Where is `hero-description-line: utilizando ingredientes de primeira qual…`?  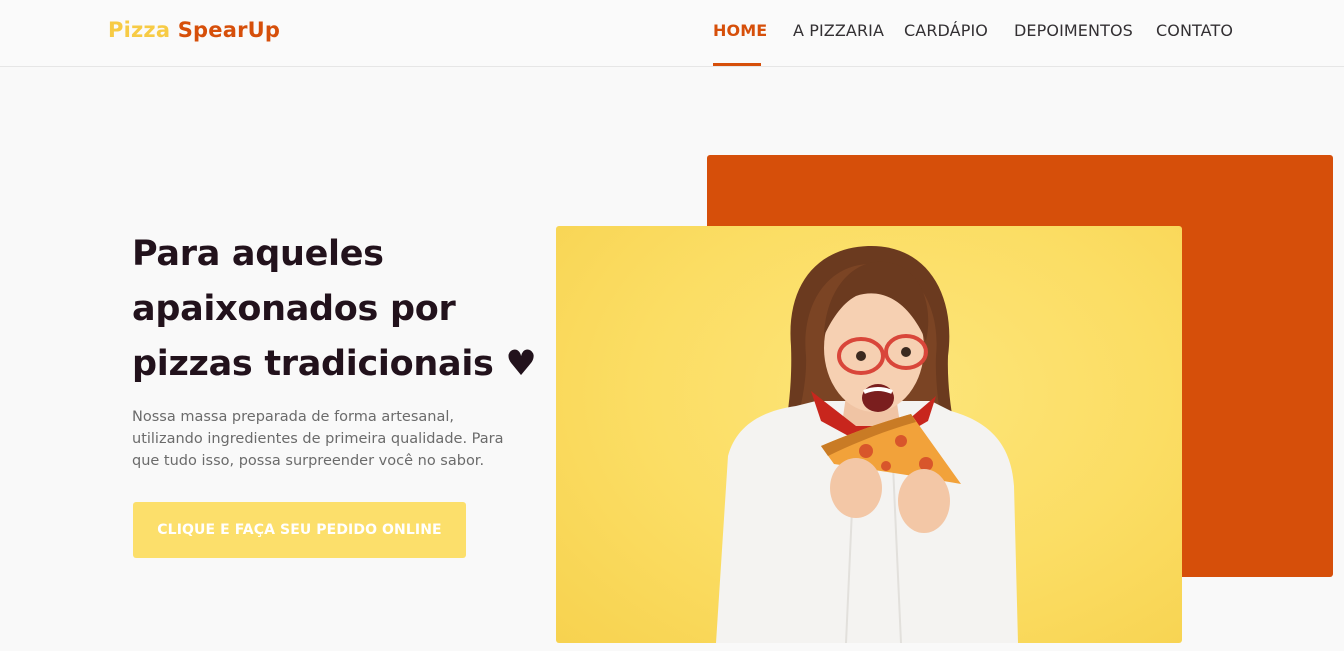 hero-description-line: utilizando ingredientes de primeira qual… is located at coordinates (318, 439).